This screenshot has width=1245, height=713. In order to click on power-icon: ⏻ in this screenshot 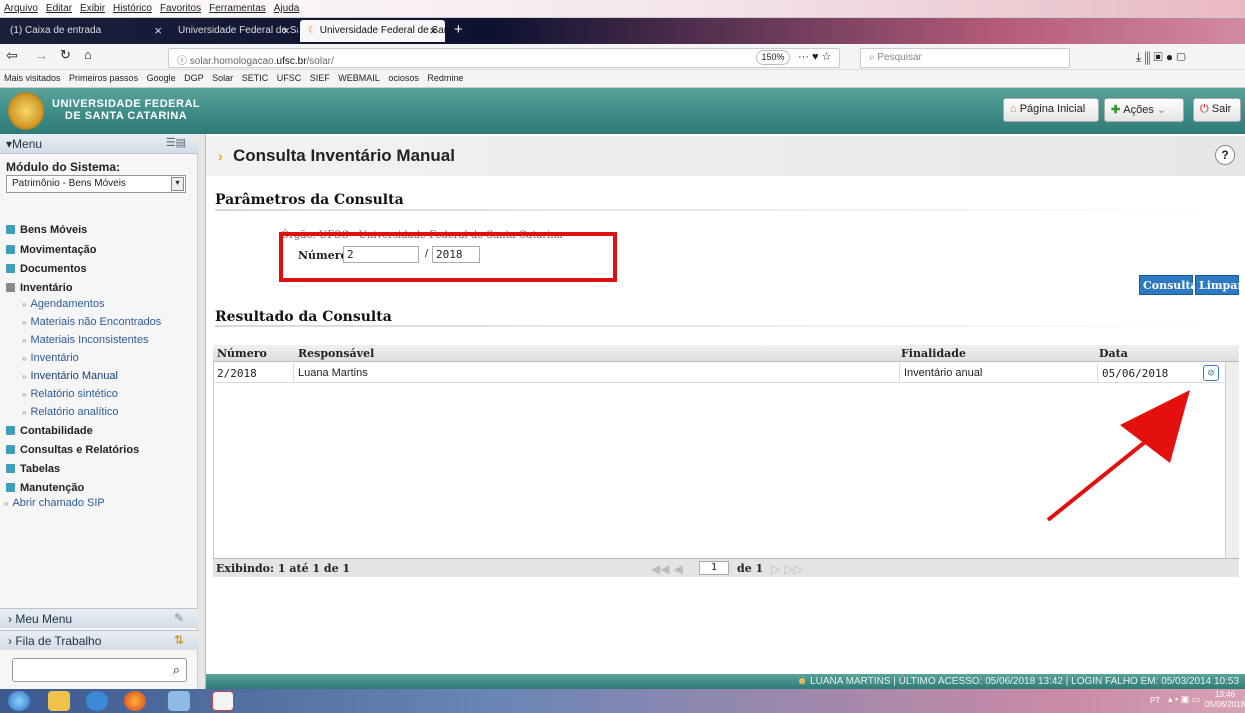, I will do `click(1206, 109)`.